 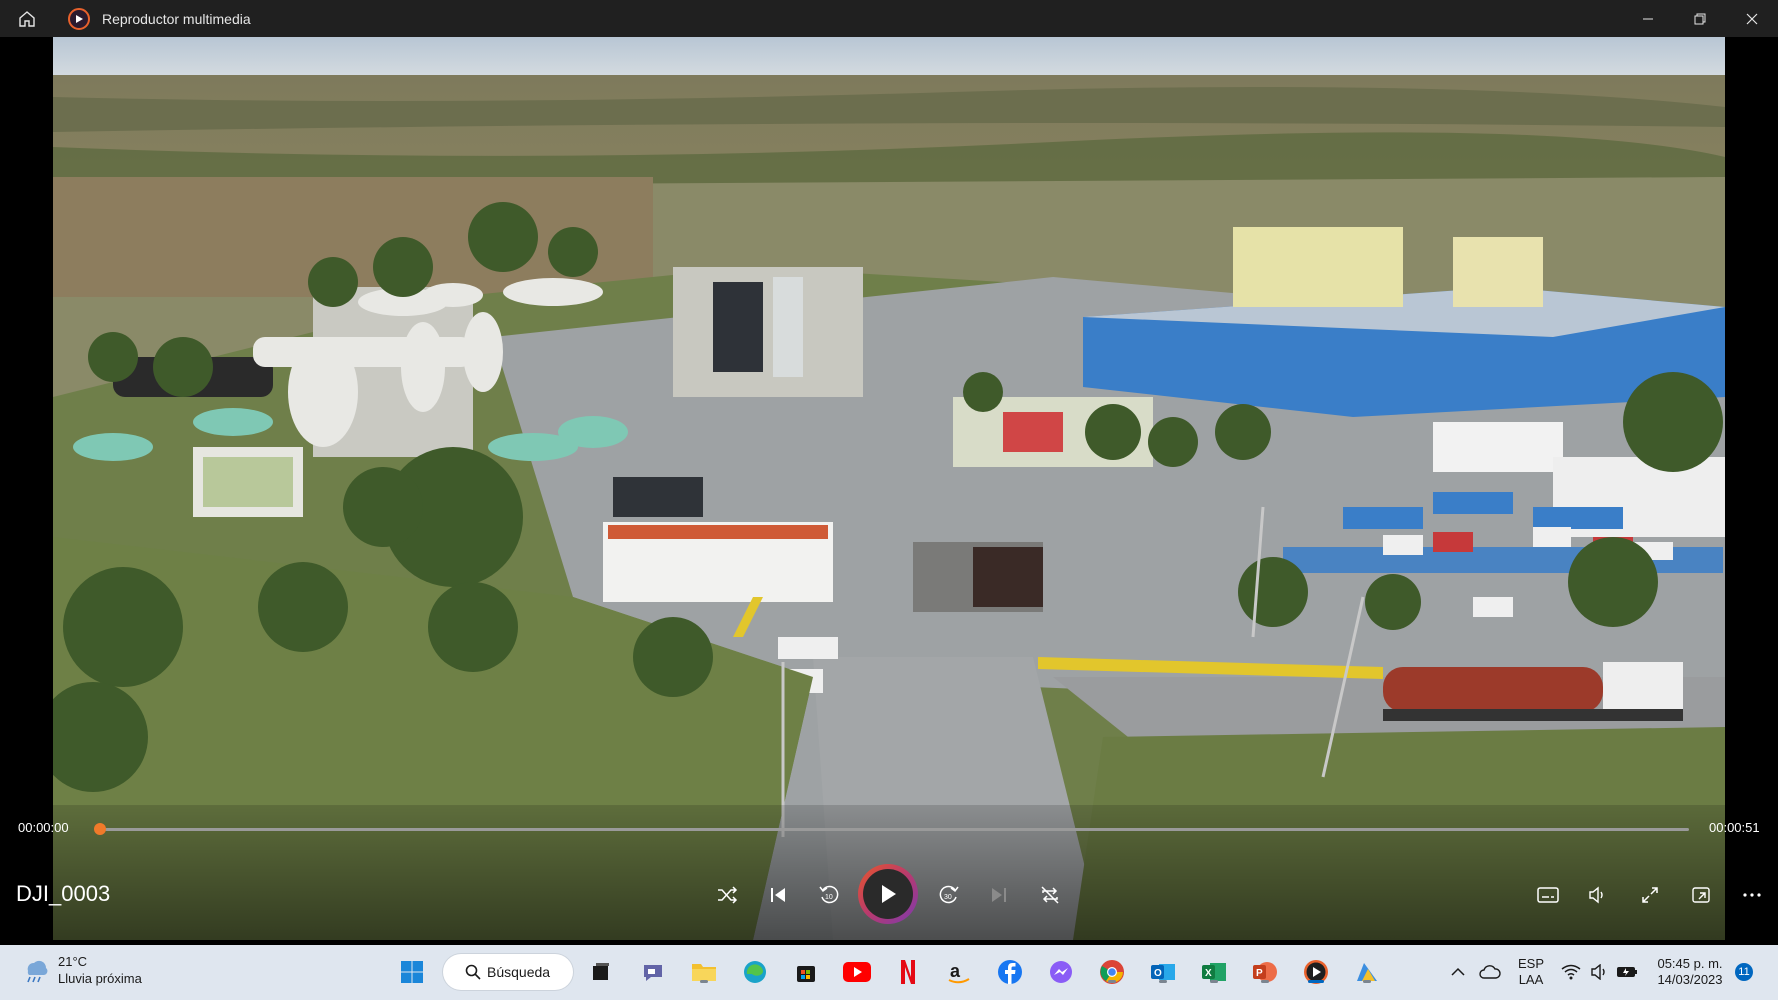 I want to click on taskbar-media-player, so click(x=1316, y=972).